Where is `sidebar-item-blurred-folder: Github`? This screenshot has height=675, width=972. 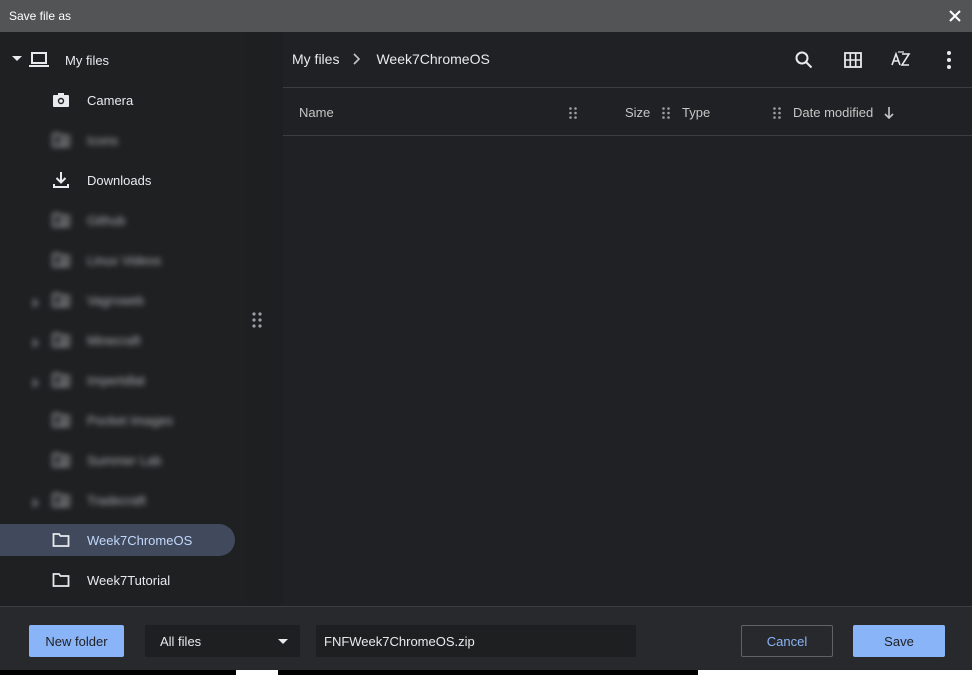 sidebar-item-blurred-folder: Github is located at coordinates (120, 220).